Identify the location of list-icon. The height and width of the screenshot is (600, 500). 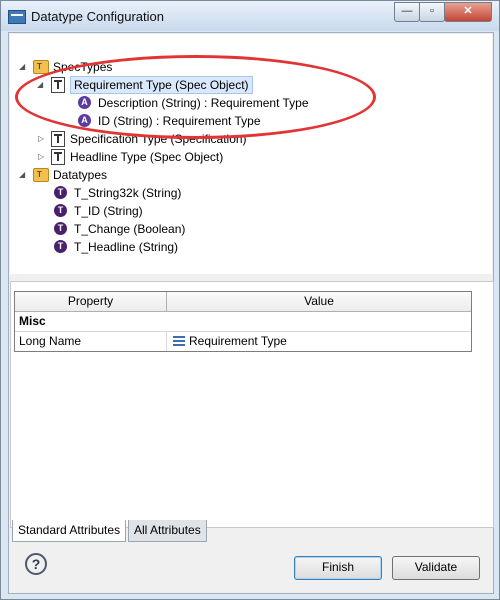
(179, 341).